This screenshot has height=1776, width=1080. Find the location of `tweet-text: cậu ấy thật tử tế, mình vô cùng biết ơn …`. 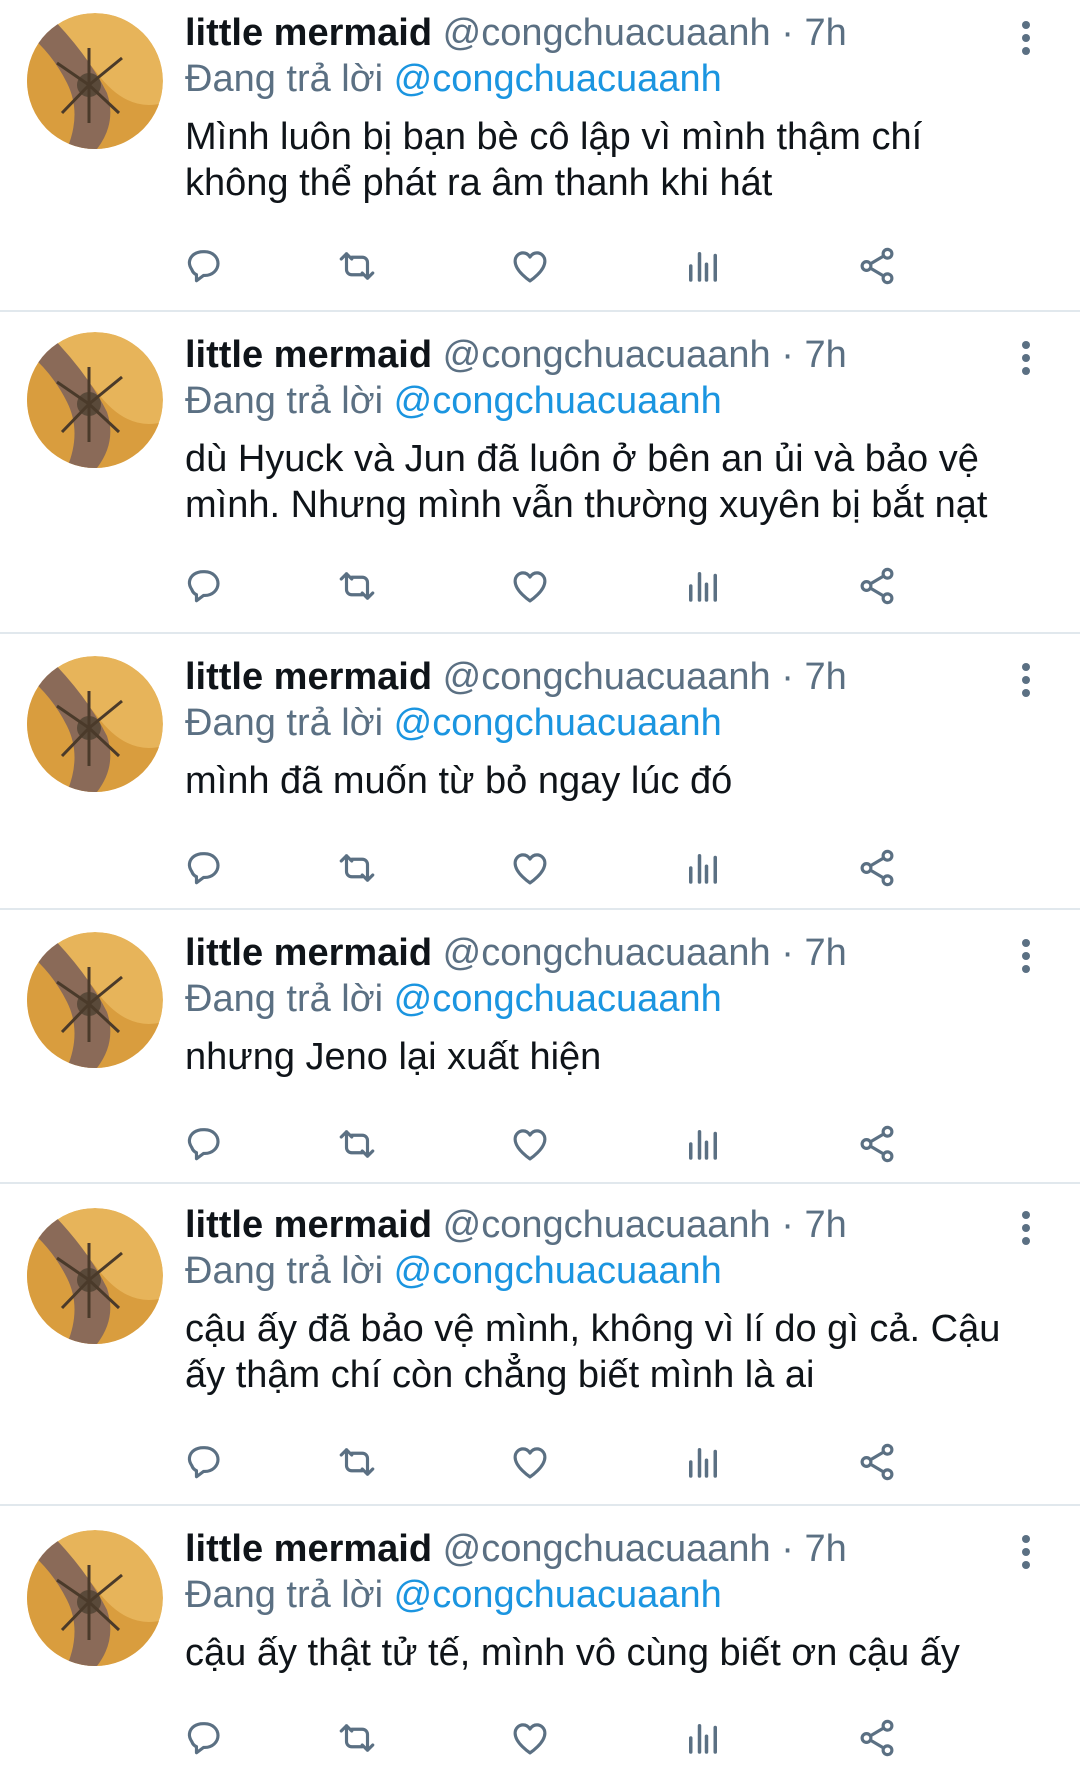

tweet-text: cậu ấy thật tử tế, mình vô cùng biết ơn … is located at coordinates (612, 1653).